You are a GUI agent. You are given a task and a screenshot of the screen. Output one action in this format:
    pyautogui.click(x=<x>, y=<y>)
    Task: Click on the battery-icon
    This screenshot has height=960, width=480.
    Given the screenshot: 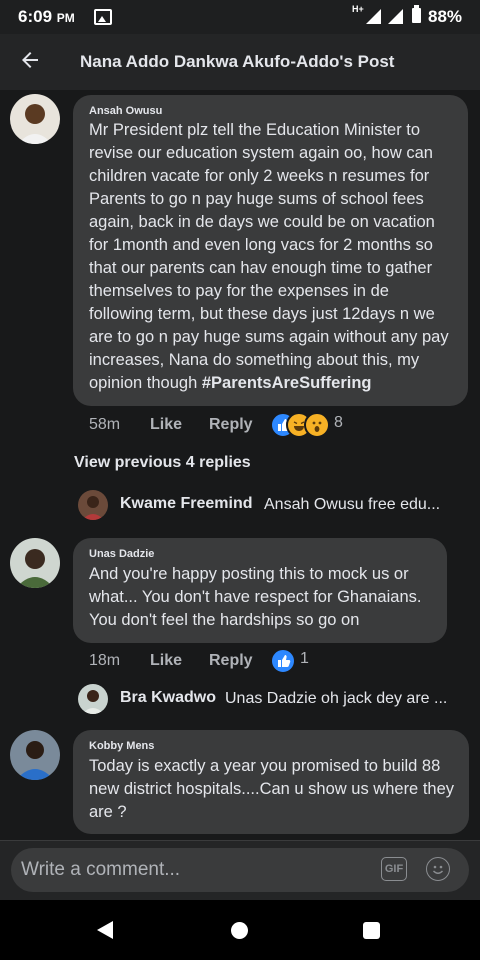 What is the action you would take?
    pyautogui.click(x=416, y=14)
    